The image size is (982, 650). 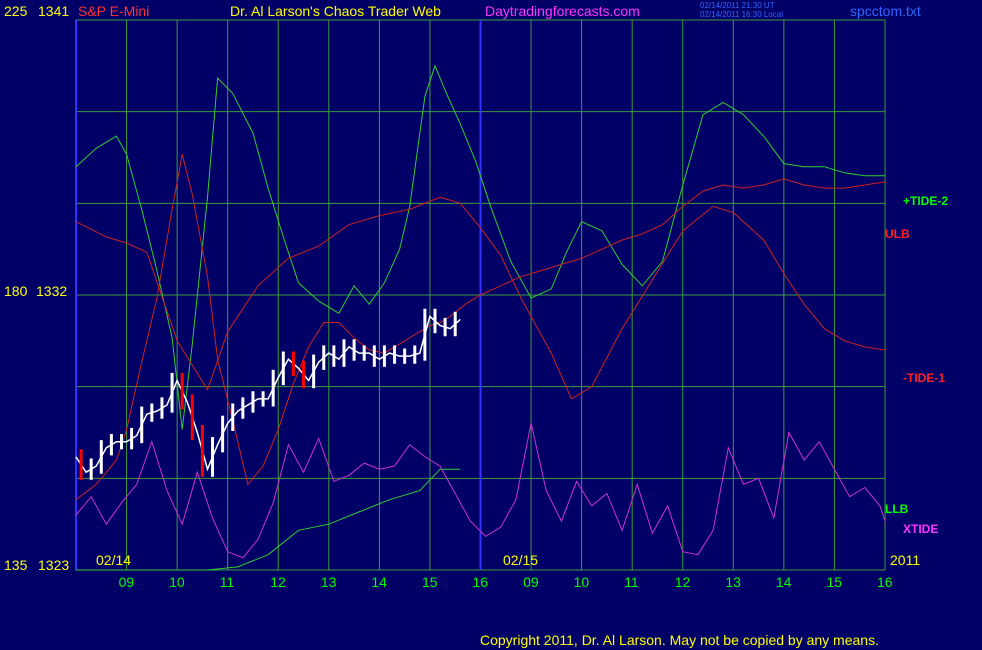 What do you see at coordinates (562, 11) in the screenshot?
I see `site-label: Daytradingforecasts.com` at bounding box center [562, 11].